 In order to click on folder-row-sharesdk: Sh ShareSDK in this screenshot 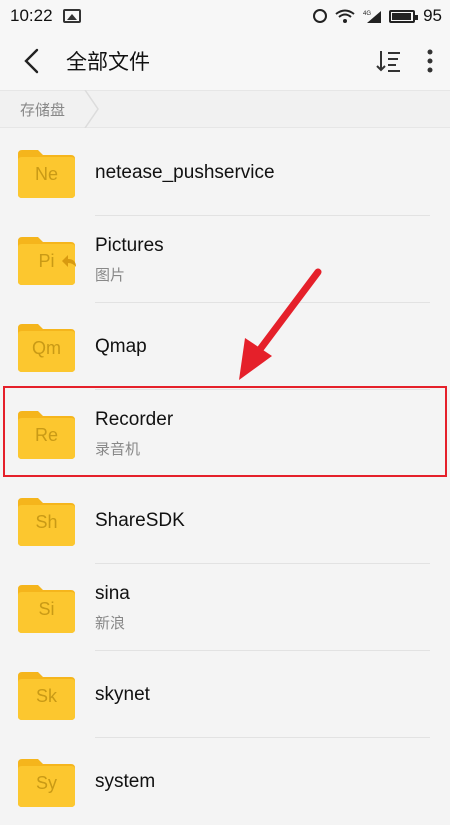, I will do `click(225, 520)`.